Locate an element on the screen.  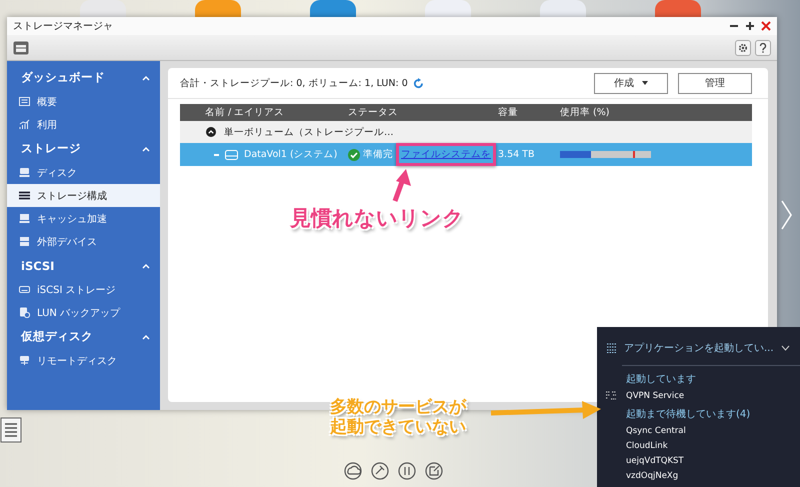
maximize-icon is located at coordinates (750, 26).